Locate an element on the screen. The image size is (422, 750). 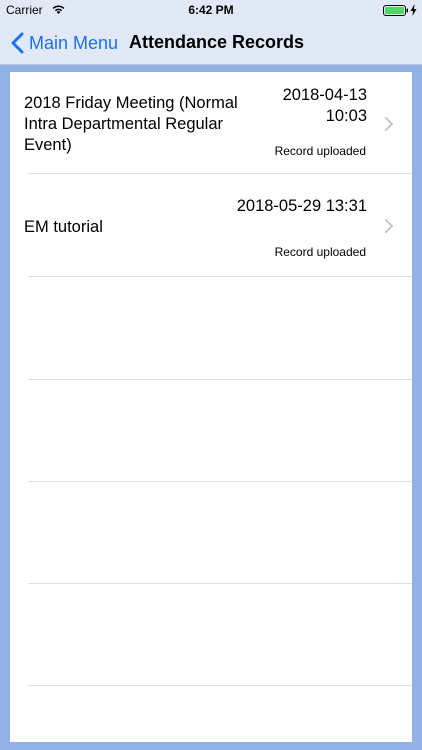
battery-icon is located at coordinates (396, 12).